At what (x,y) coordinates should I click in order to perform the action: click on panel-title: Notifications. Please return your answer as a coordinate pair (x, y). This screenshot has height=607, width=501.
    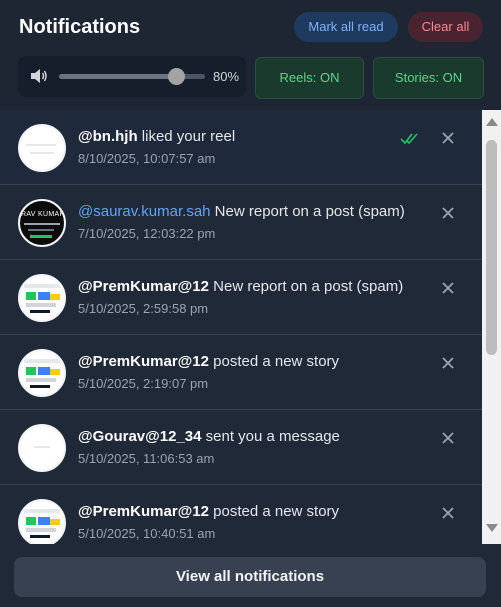
    Looking at the image, I should click on (80, 27).